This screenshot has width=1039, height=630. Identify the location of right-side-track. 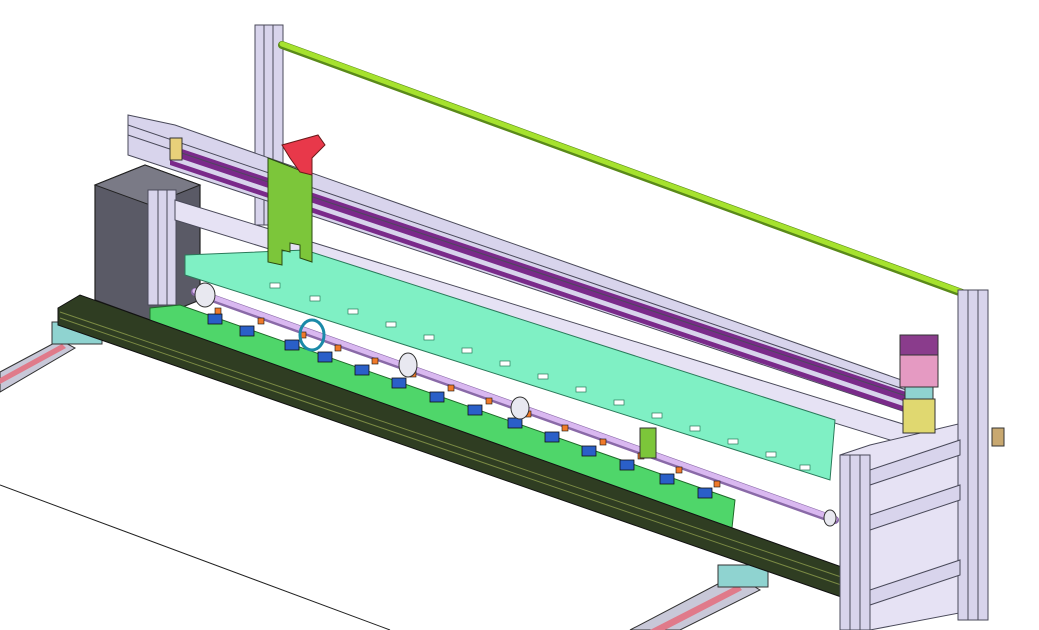
(699, 597).